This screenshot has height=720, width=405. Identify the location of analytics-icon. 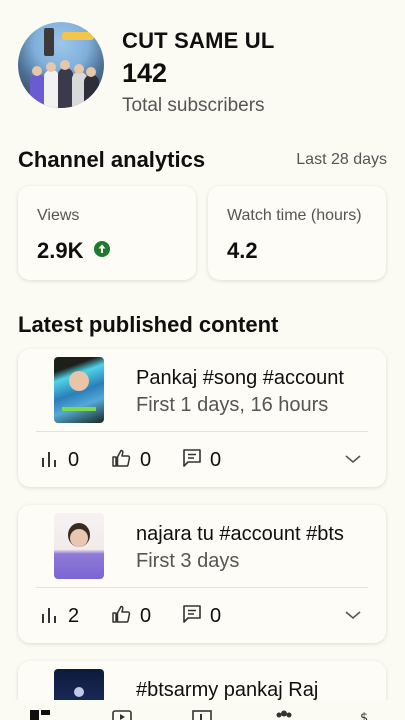
(202, 715).